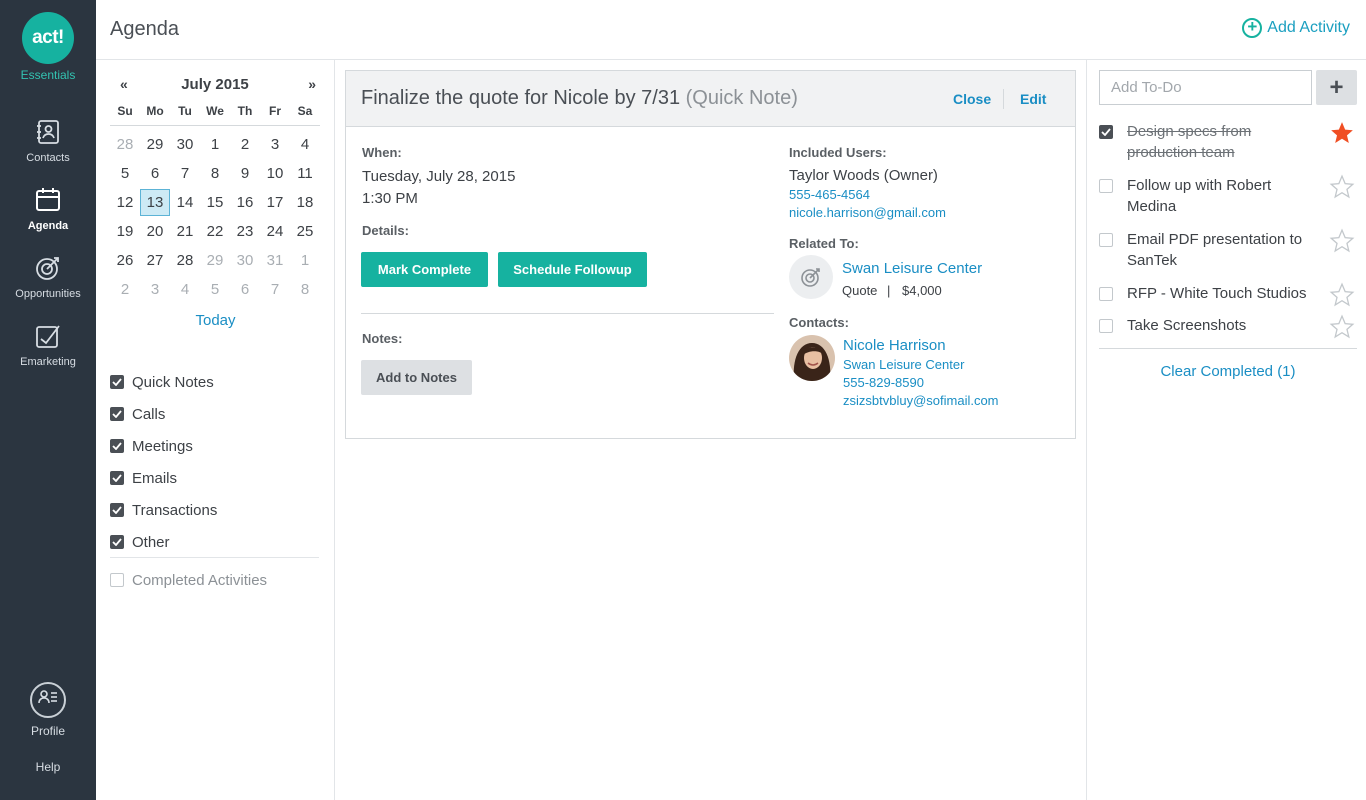 The height and width of the screenshot is (800, 1366). Describe the element at coordinates (155, 202) in the screenshot. I see `calendar-day-selected: 13` at that location.